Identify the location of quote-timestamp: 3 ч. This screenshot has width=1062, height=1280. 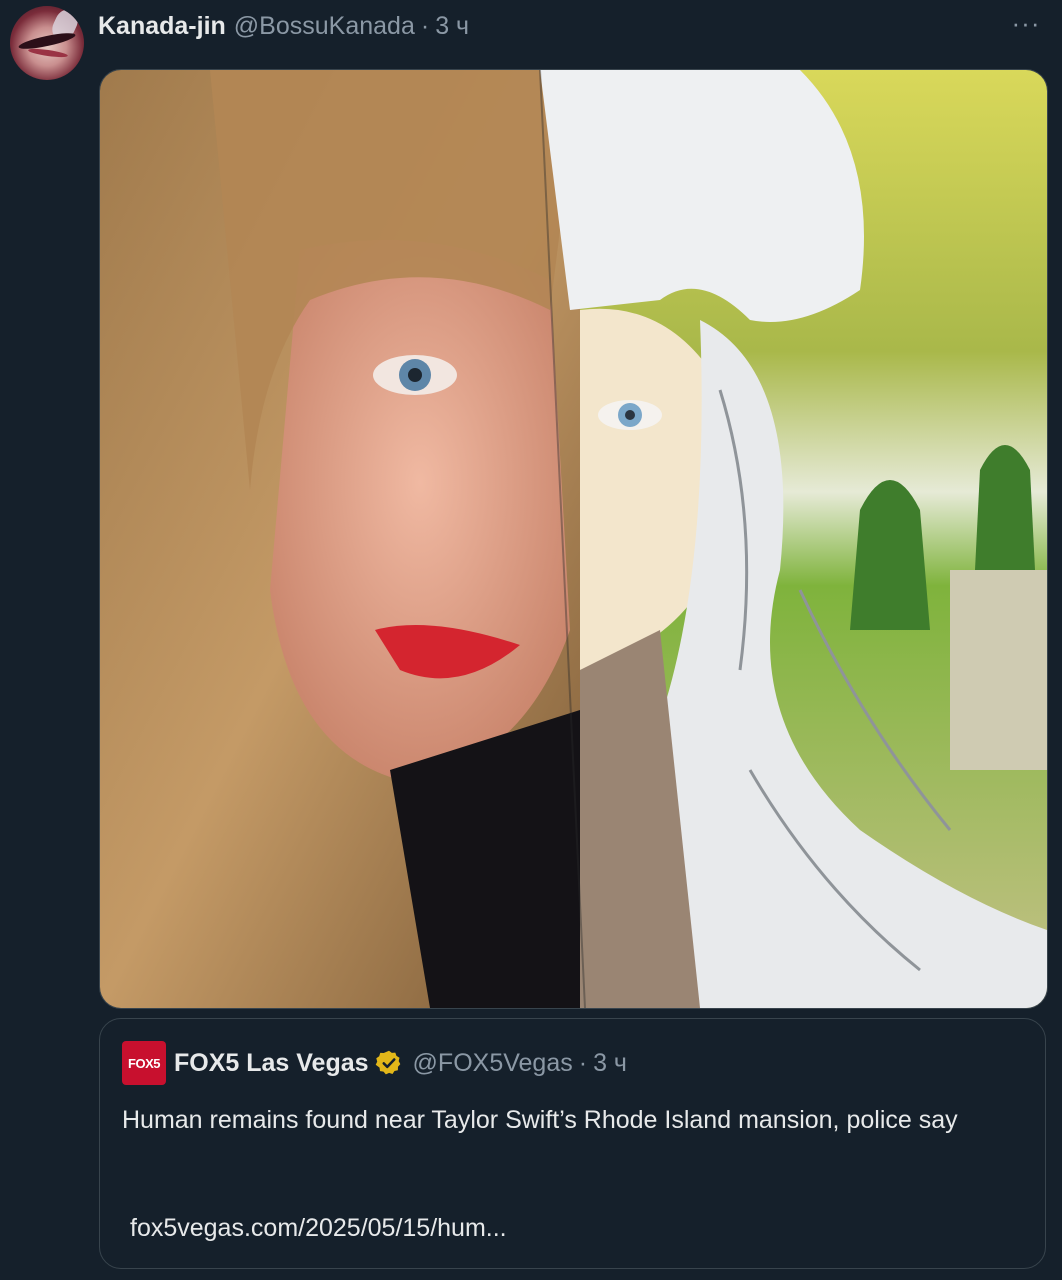
(610, 1062).